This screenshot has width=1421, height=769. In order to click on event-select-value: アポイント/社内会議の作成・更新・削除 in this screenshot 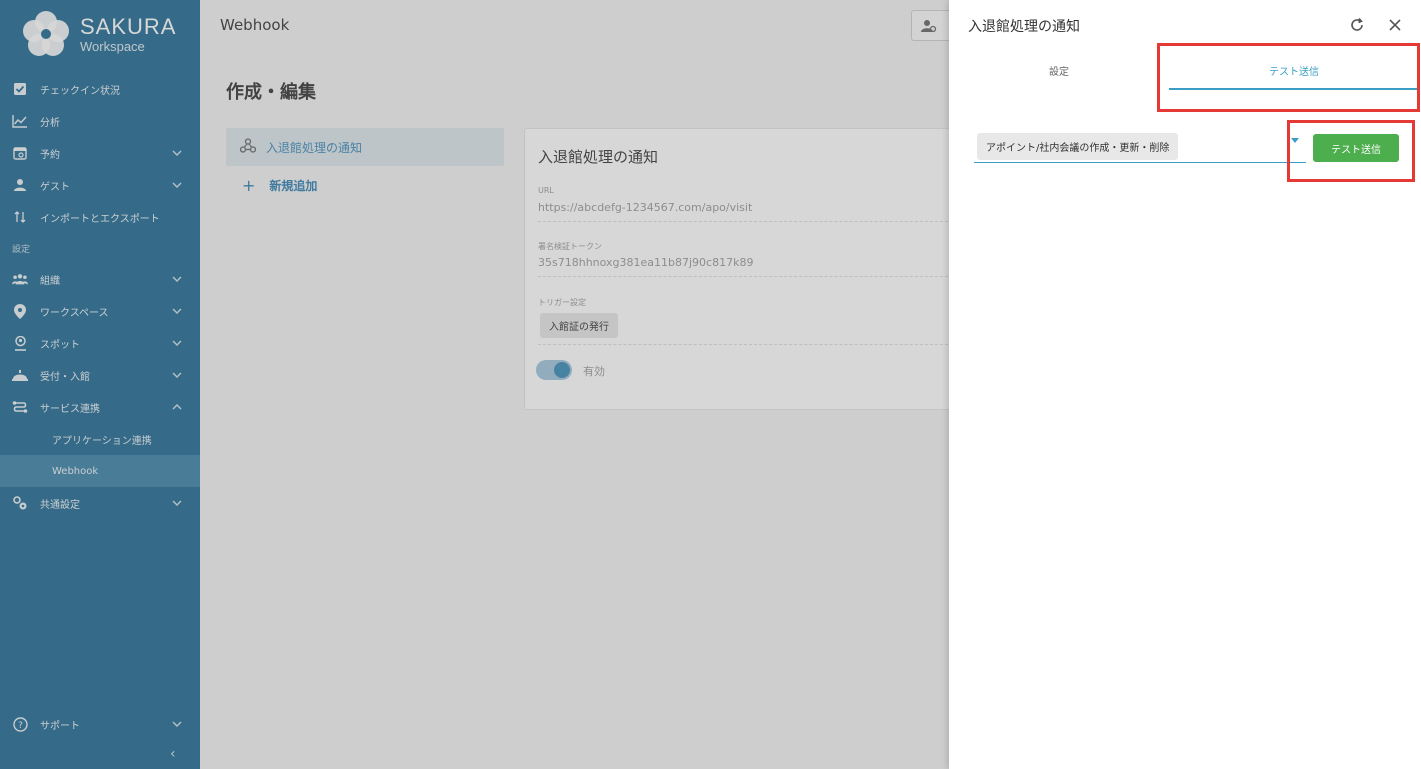, I will do `click(1078, 146)`.